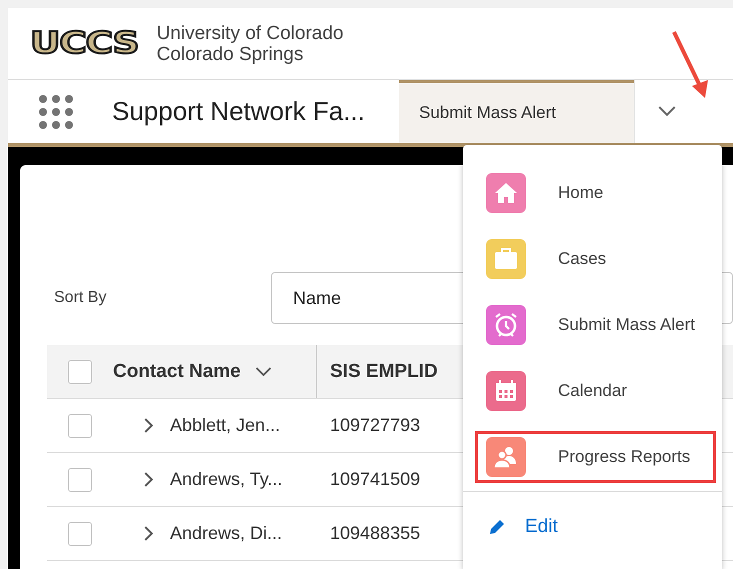 This screenshot has height=569, width=733. Describe the element at coordinates (375, 533) in the screenshot. I see `table-cell: 109488355` at that location.